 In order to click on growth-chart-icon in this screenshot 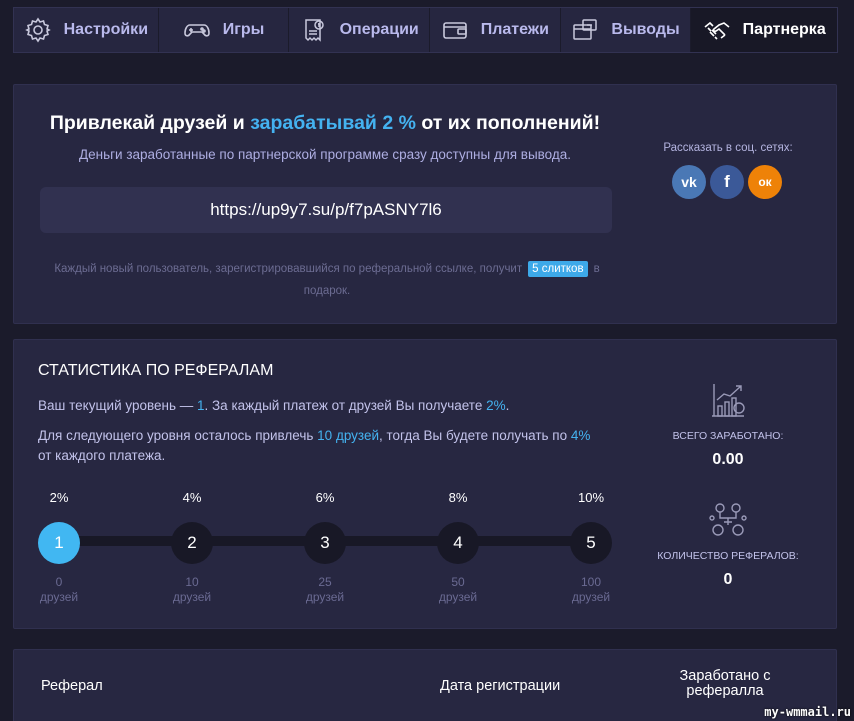, I will do `click(728, 400)`.